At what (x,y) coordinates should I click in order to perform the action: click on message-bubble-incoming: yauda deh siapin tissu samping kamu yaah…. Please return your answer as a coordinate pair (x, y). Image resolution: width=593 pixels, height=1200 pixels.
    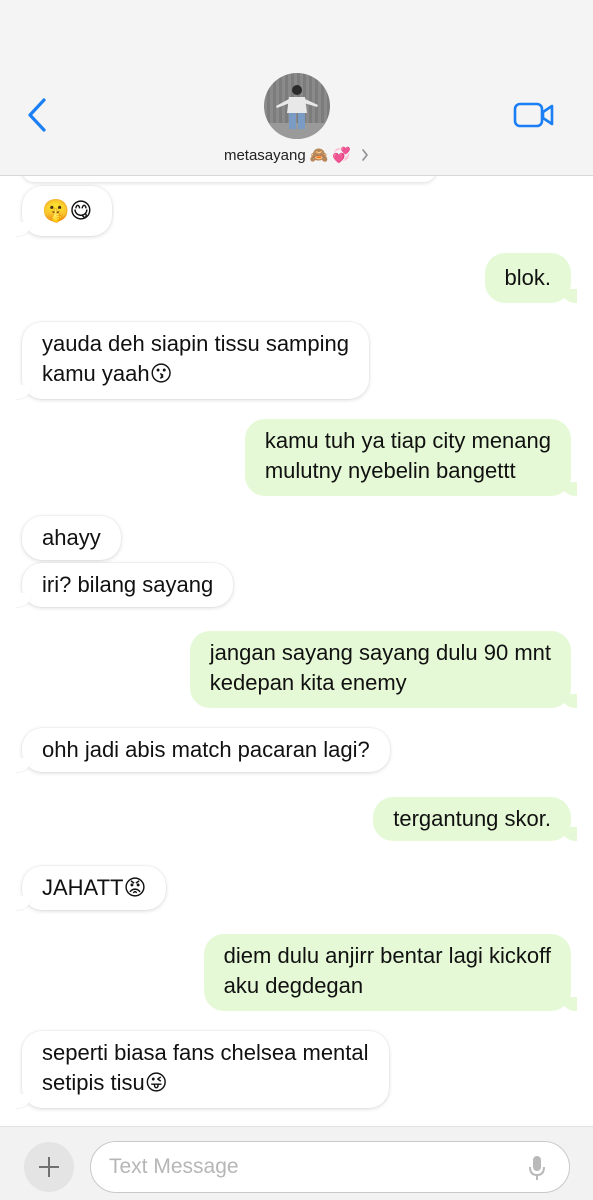
    Looking at the image, I should click on (192, 360).